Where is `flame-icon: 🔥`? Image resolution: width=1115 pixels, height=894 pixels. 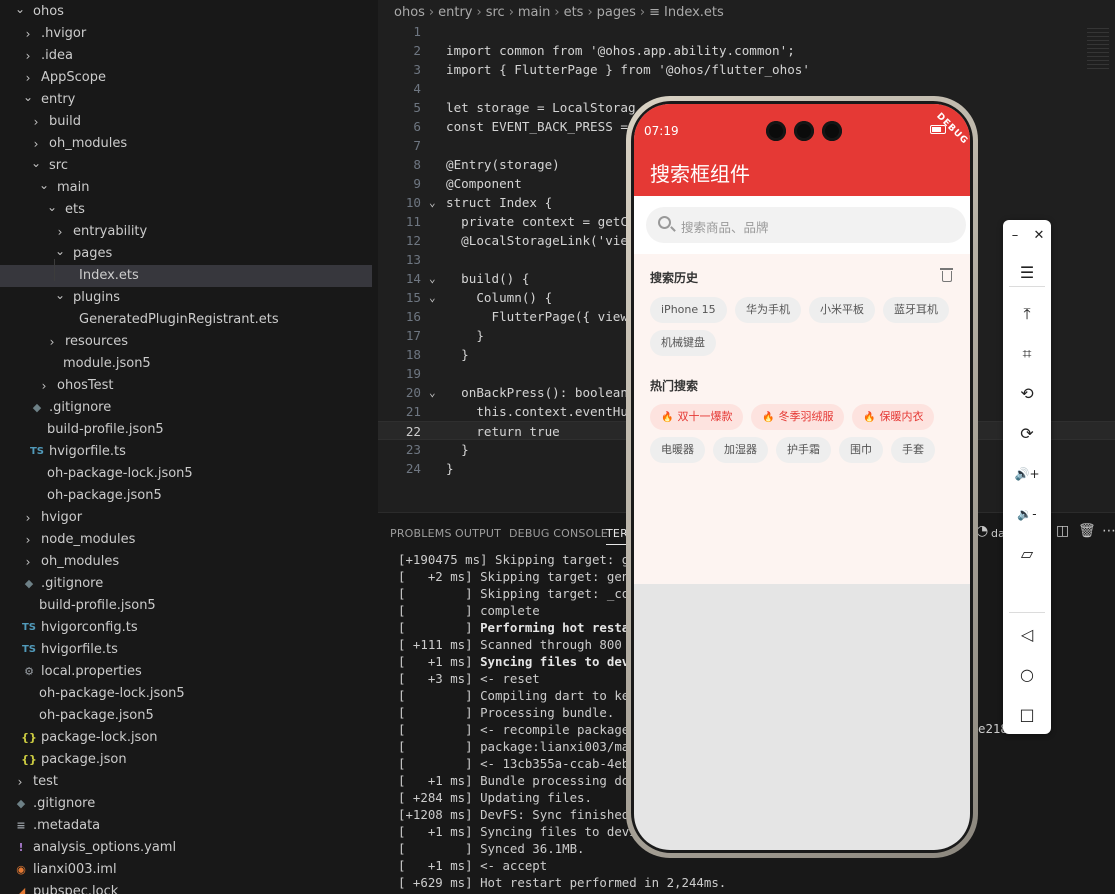
flame-icon: 🔥 is located at coordinates (667, 417).